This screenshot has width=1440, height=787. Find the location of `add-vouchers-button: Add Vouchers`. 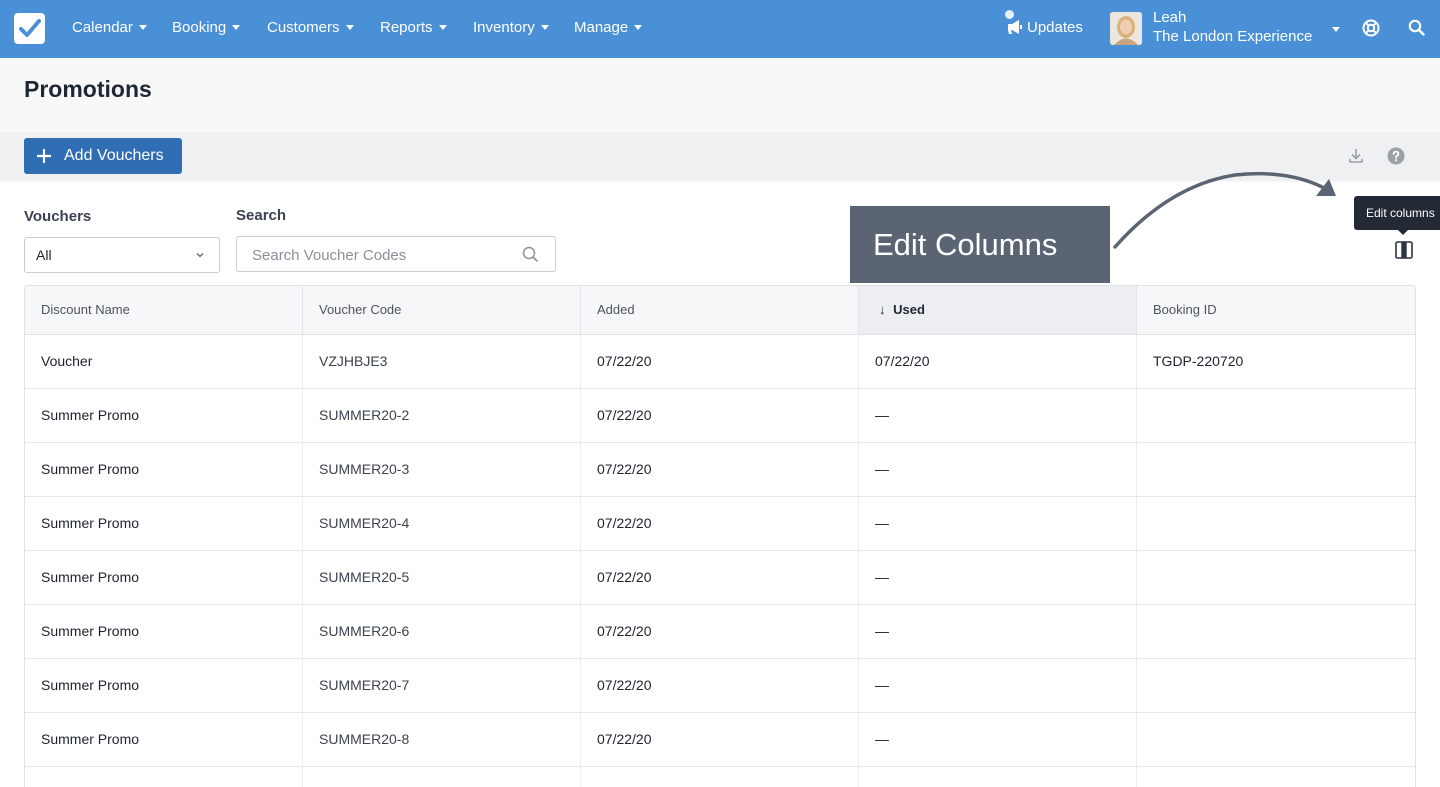

add-vouchers-button: Add Vouchers is located at coordinates (103, 156).